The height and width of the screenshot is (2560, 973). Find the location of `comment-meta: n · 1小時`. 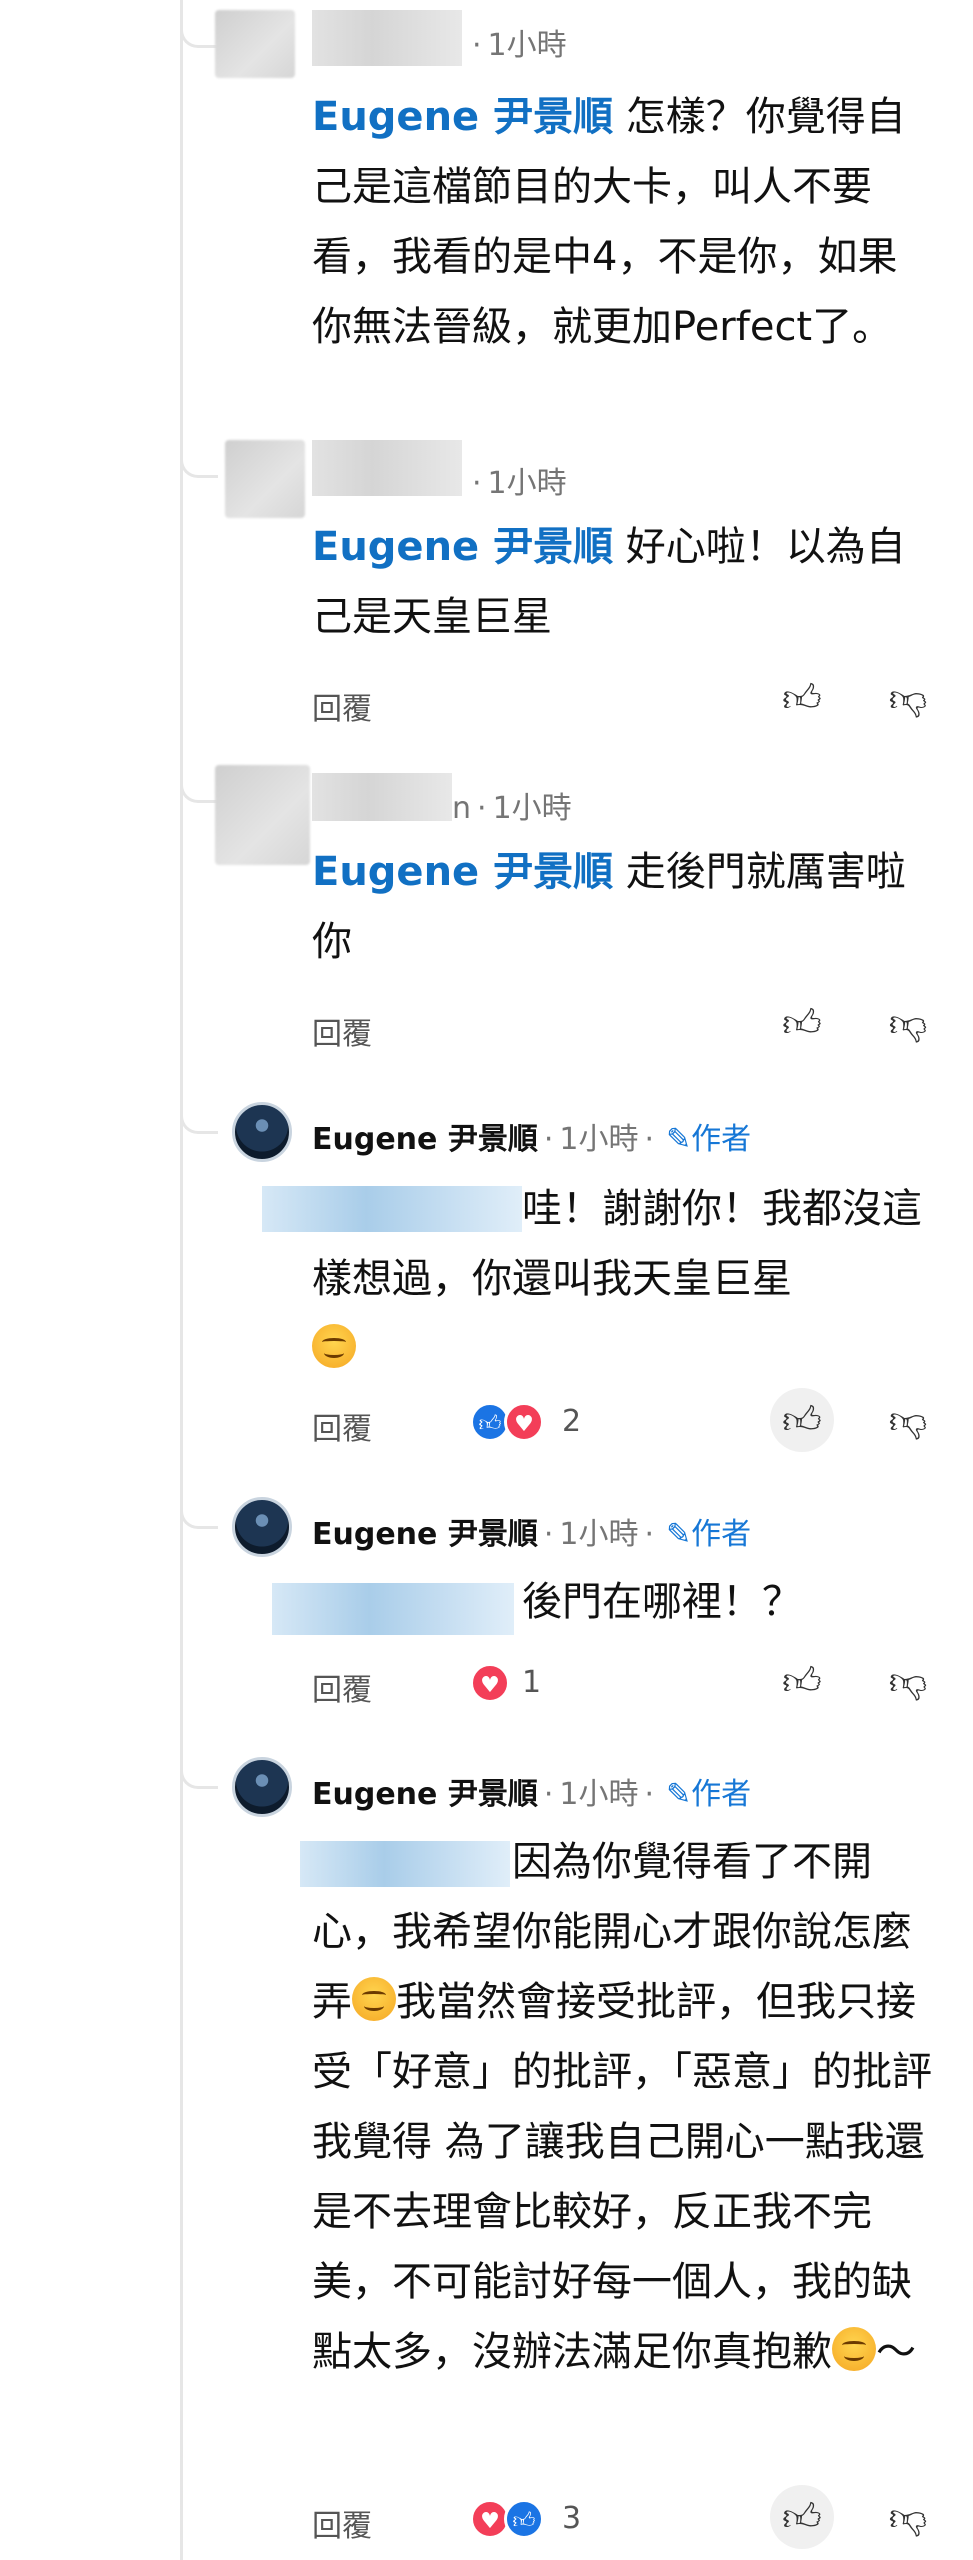

comment-meta: n · 1小時 is located at coordinates (512, 808).